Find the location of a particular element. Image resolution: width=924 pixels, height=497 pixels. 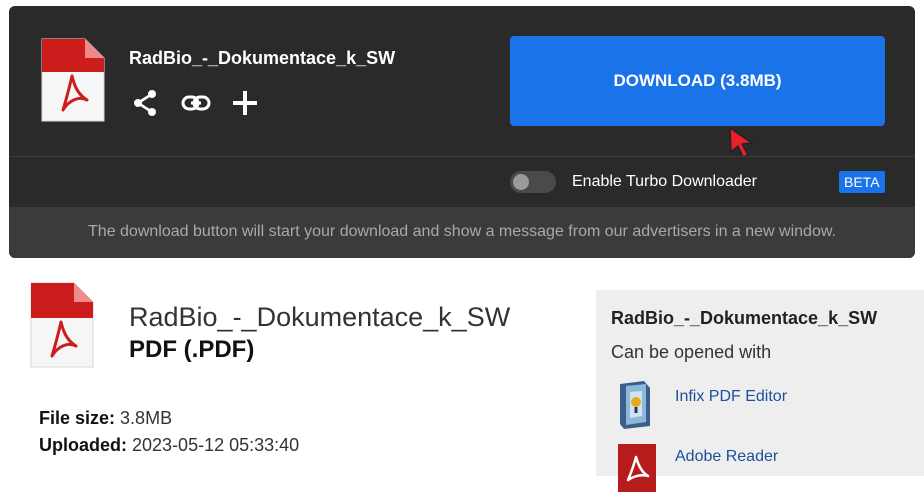

turbo-toggle is located at coordinates (533, 182).